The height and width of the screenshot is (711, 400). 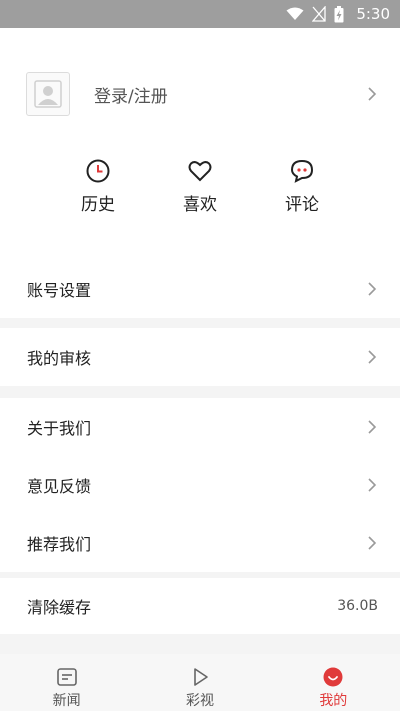 What do you see at coordinates (302, 186) in the screenshot?
I see `comments-button: 评论` at bounding box center [302, 186].